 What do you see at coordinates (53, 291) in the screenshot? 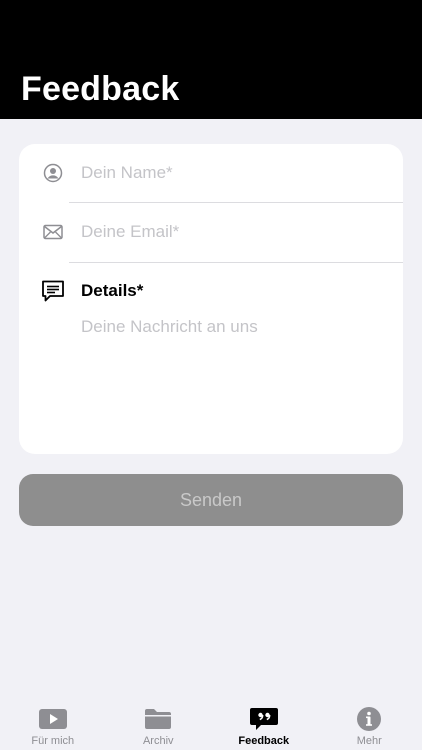
I see `message-bubble-icon` at bounding box center [53, 291].